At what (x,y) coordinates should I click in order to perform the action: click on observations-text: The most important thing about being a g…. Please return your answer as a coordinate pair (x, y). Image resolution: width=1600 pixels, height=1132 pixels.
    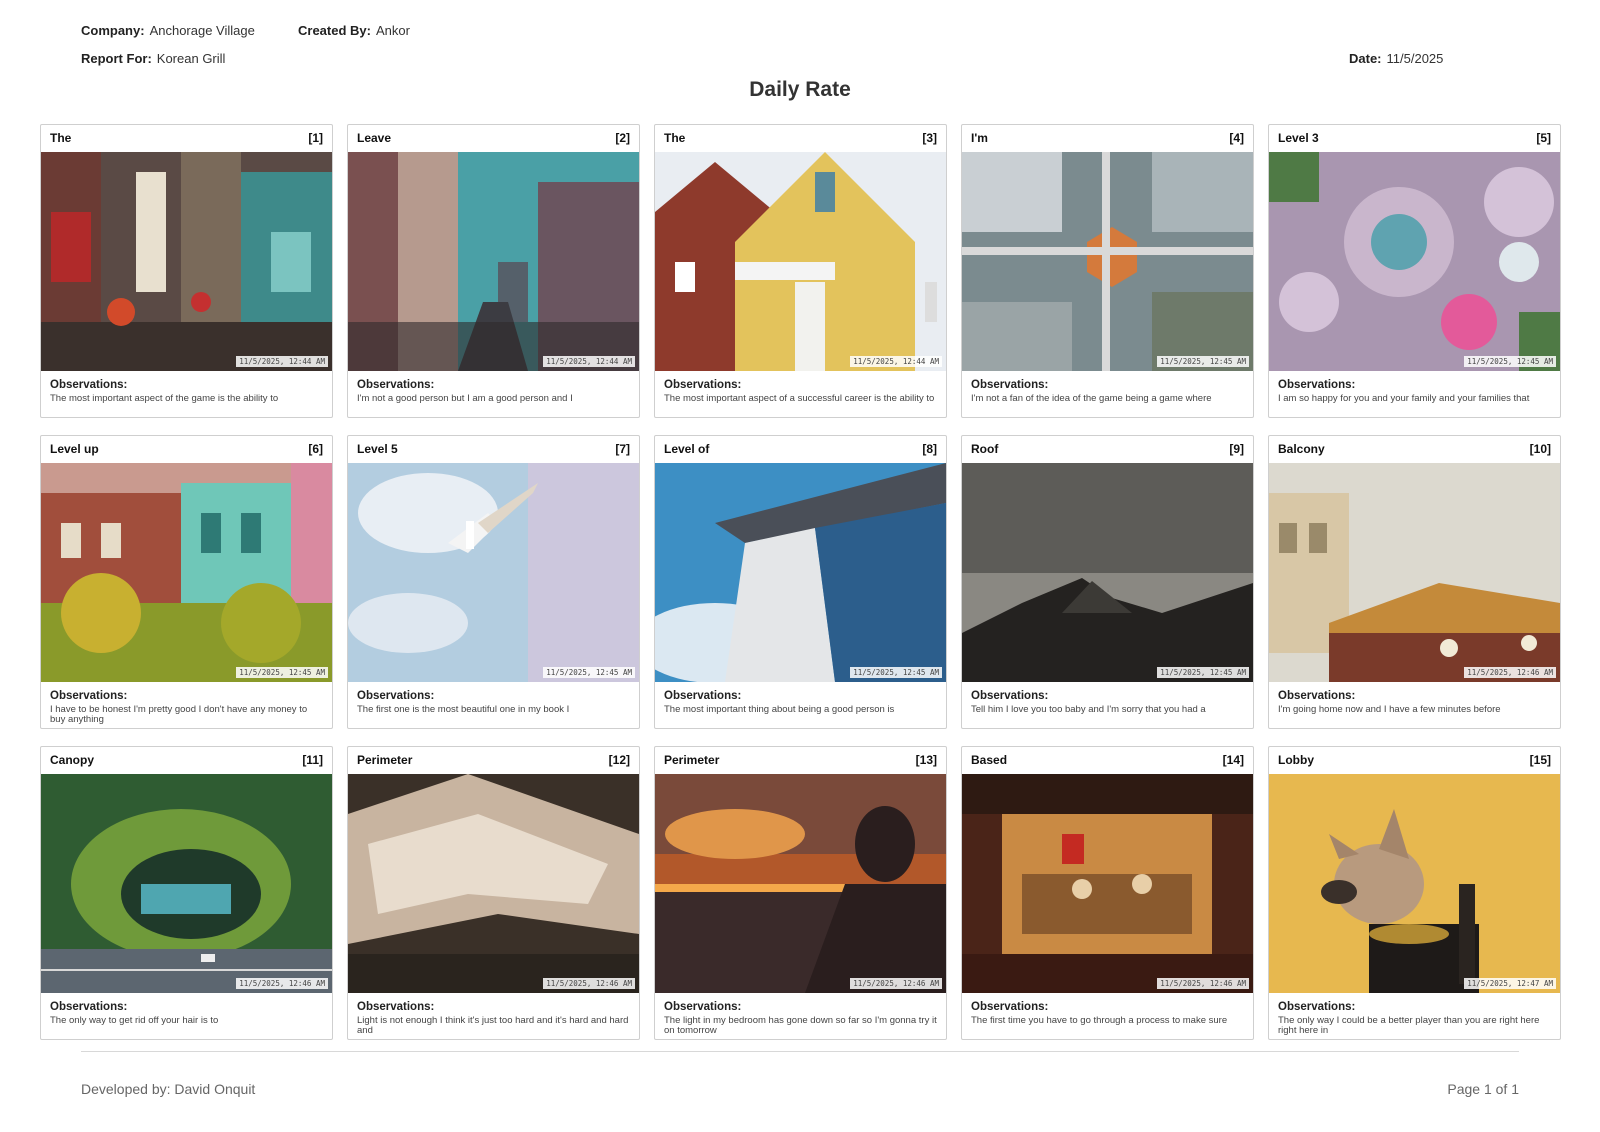
    Looking at the image, I should click on (779, 709).